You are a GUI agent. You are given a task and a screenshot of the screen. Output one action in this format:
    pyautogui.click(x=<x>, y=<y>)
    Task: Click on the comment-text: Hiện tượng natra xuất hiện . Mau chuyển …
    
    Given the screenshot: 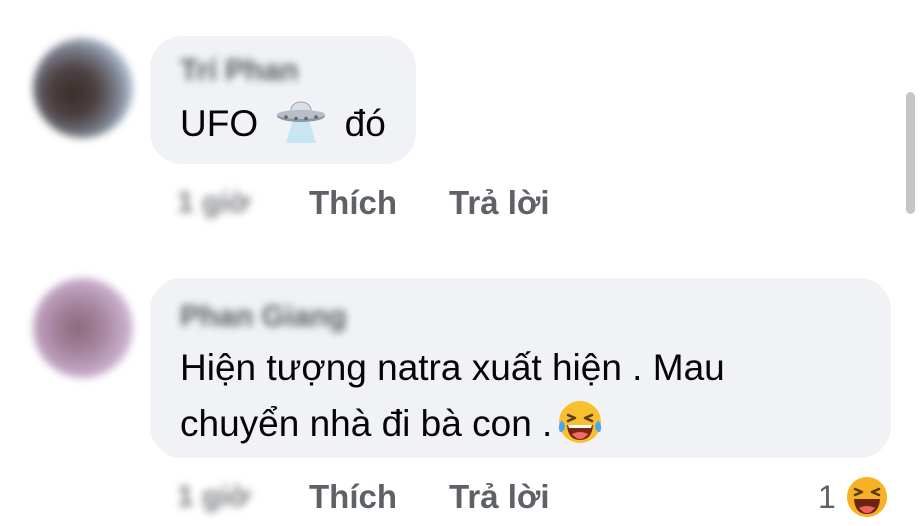 What is the action you would take?
    pyautogui.click(x=452, y=396)
    